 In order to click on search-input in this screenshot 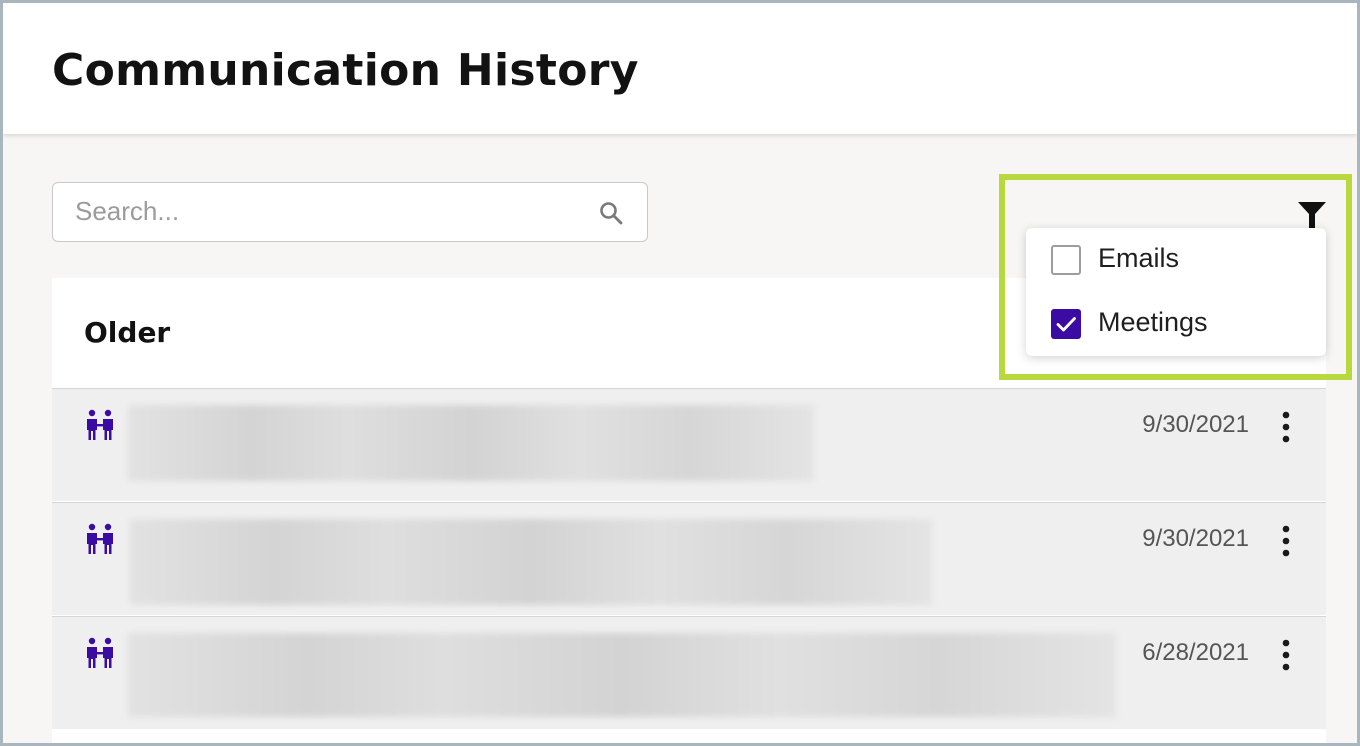, I will do `click(325, 211)`.